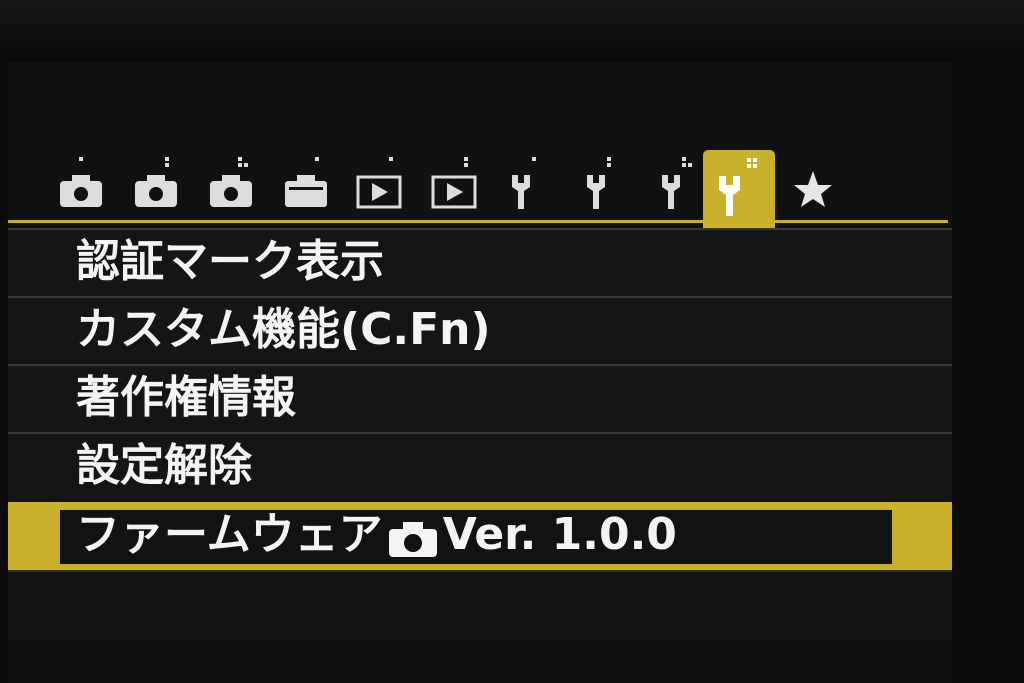  What do you see at coordinates (739, 189) in the screenshot?
I see `setup-tab-4-icon` at bounding box center [739, 189].